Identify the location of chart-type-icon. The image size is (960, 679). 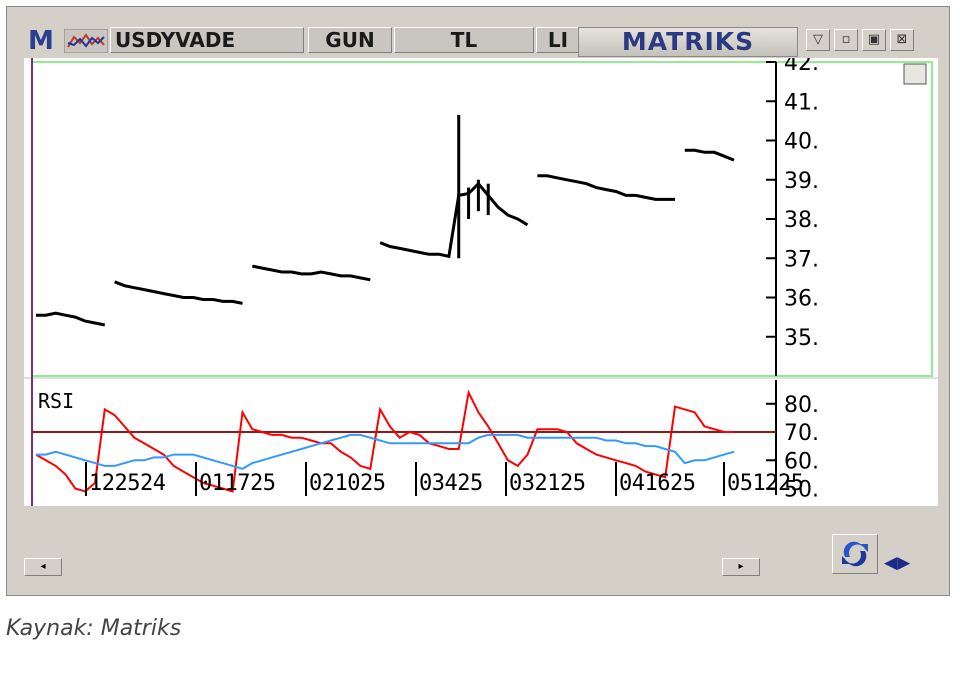
(86, 41).